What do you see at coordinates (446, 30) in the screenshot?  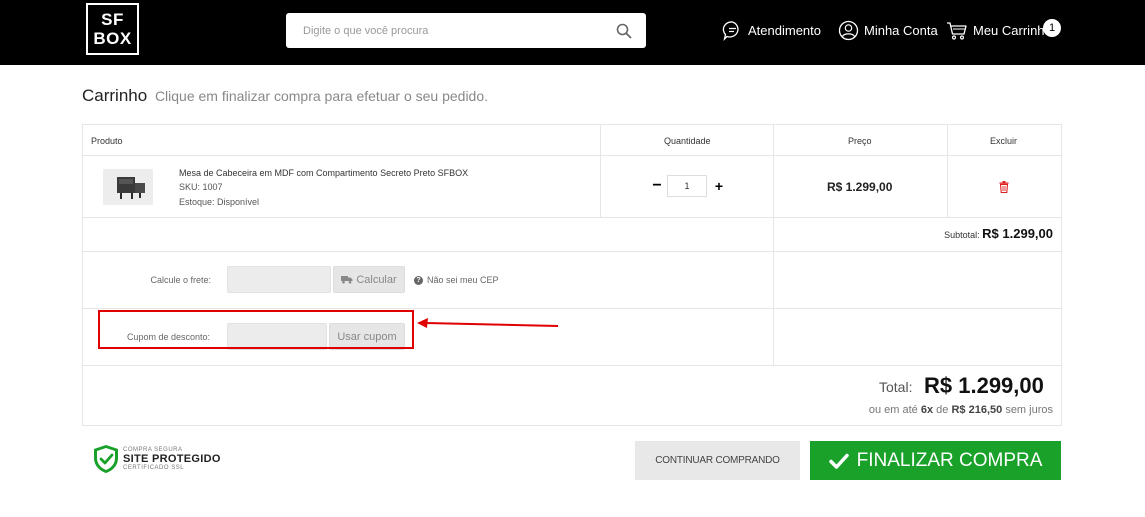 I see `search-input` at bounding box center [446, 30].